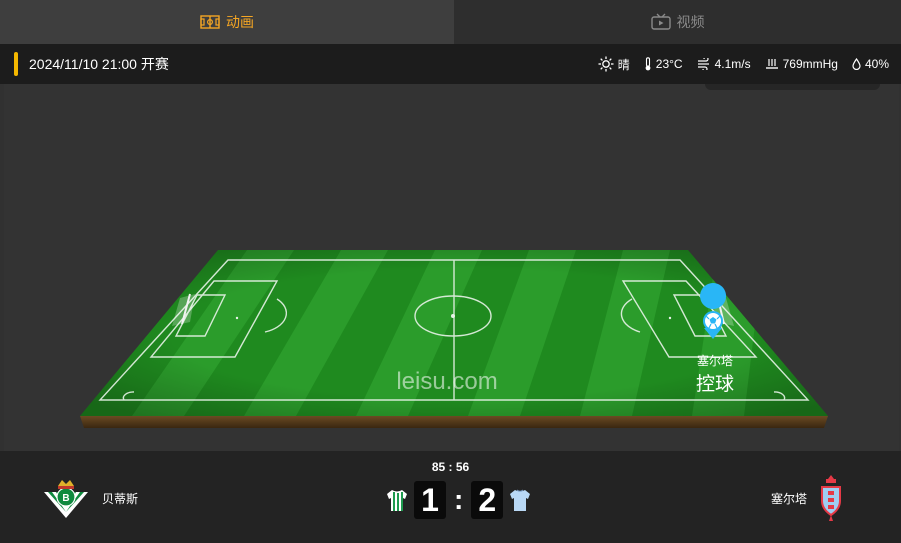 This screenshot has width=901, height=543. I want to click on home-team-name: 贝蒂斯, so click(120, 498).